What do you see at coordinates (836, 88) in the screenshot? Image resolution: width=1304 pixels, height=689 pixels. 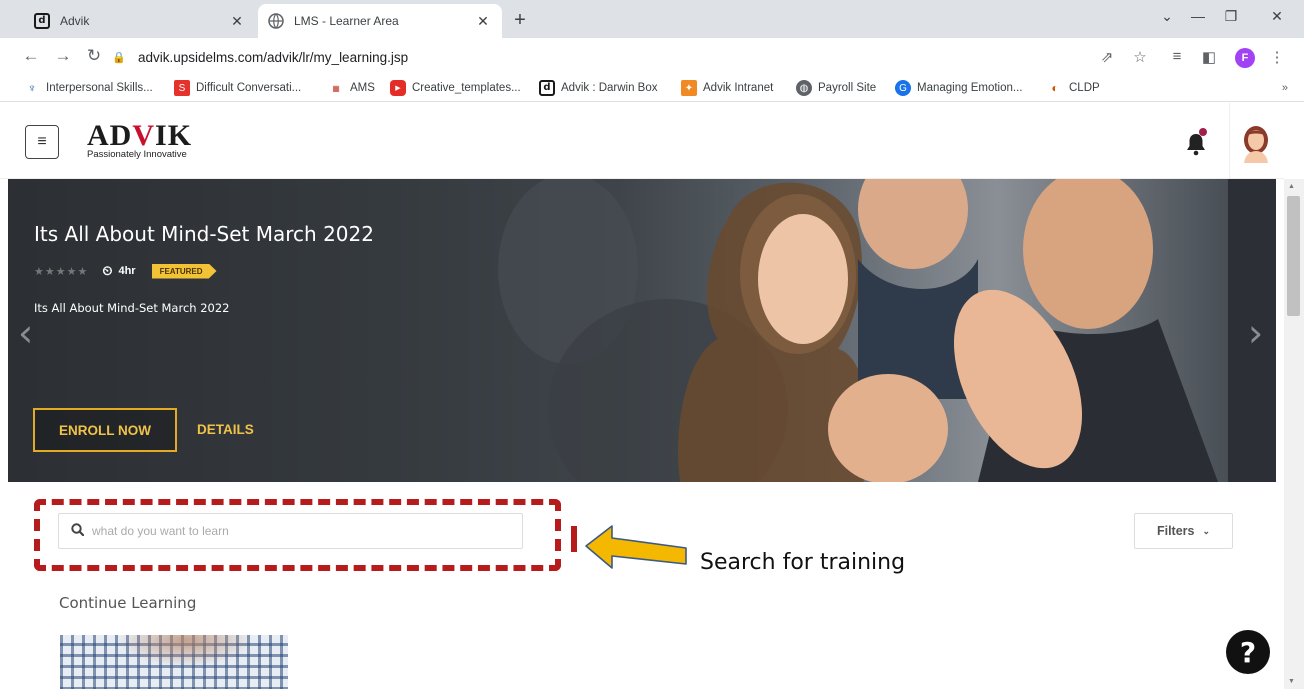 I see `bookmark-item: ◍ Payroll Site` at bounding box center [836, 88].